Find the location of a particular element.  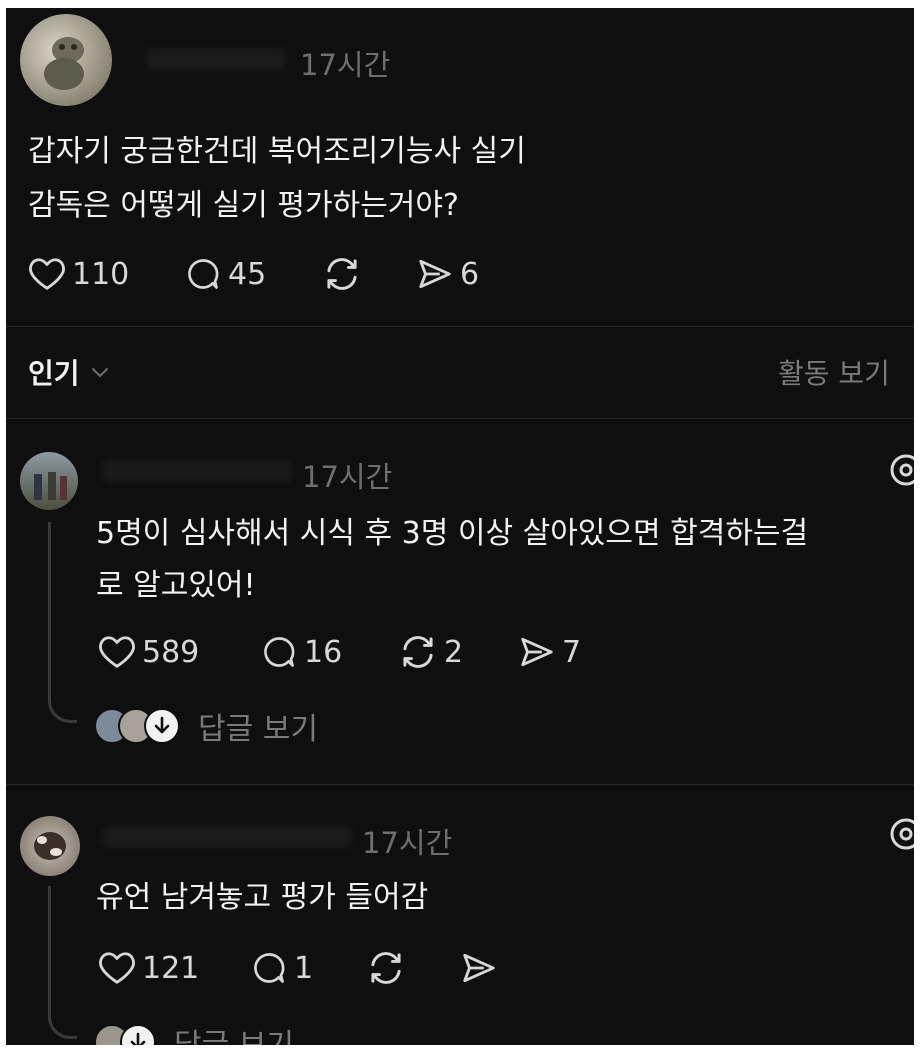

post-comment-button: 45 is located at coordinates (225, 274).